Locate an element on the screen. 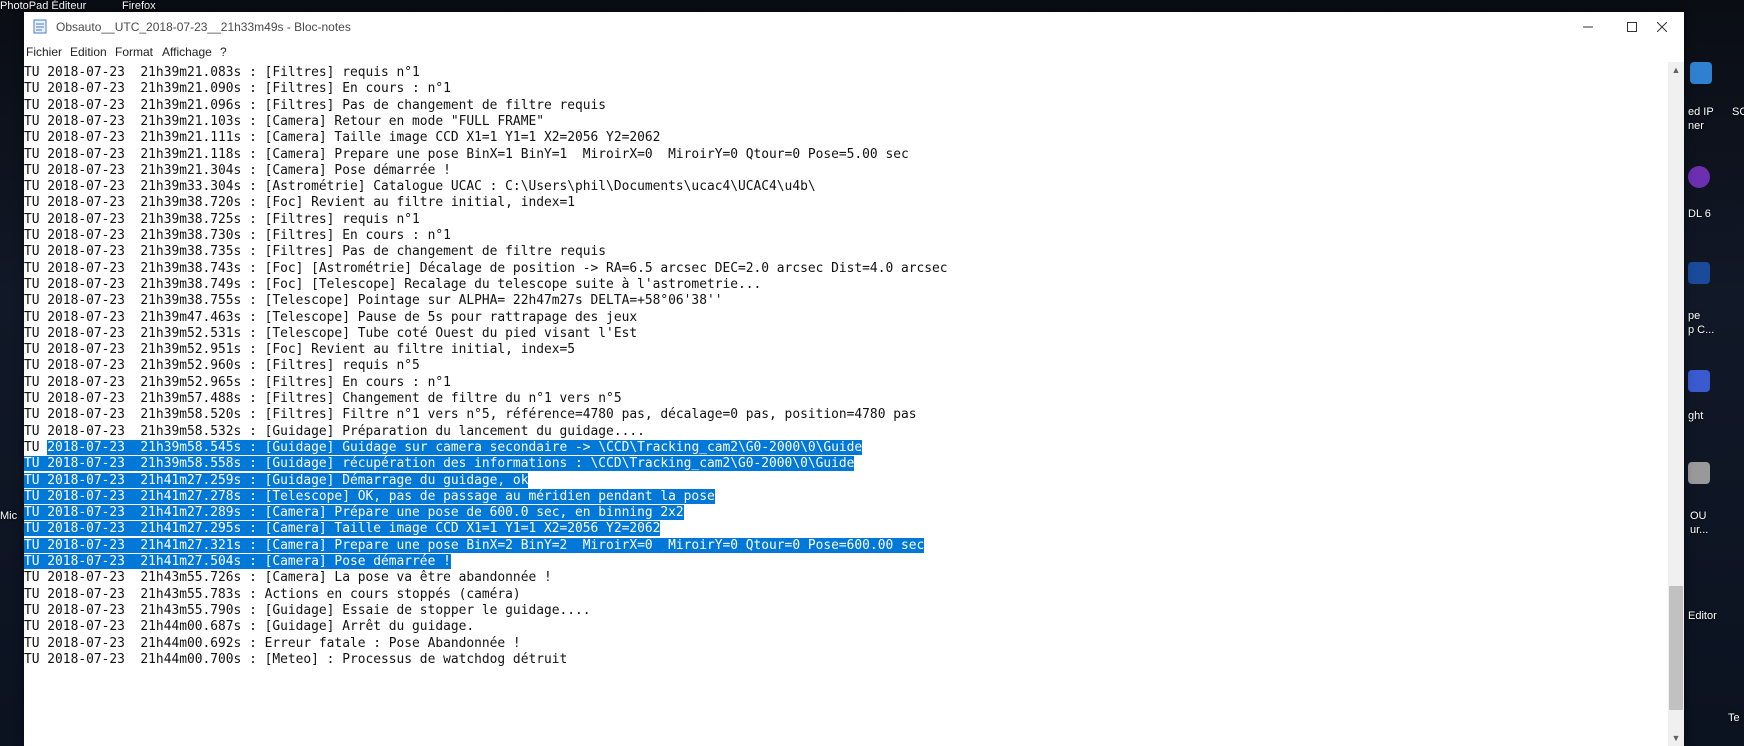 The height and width of the screenshot is (746, 1744). menu-bar: Fichier Edition Format Affichage ? is located at coordinates (854, 52).